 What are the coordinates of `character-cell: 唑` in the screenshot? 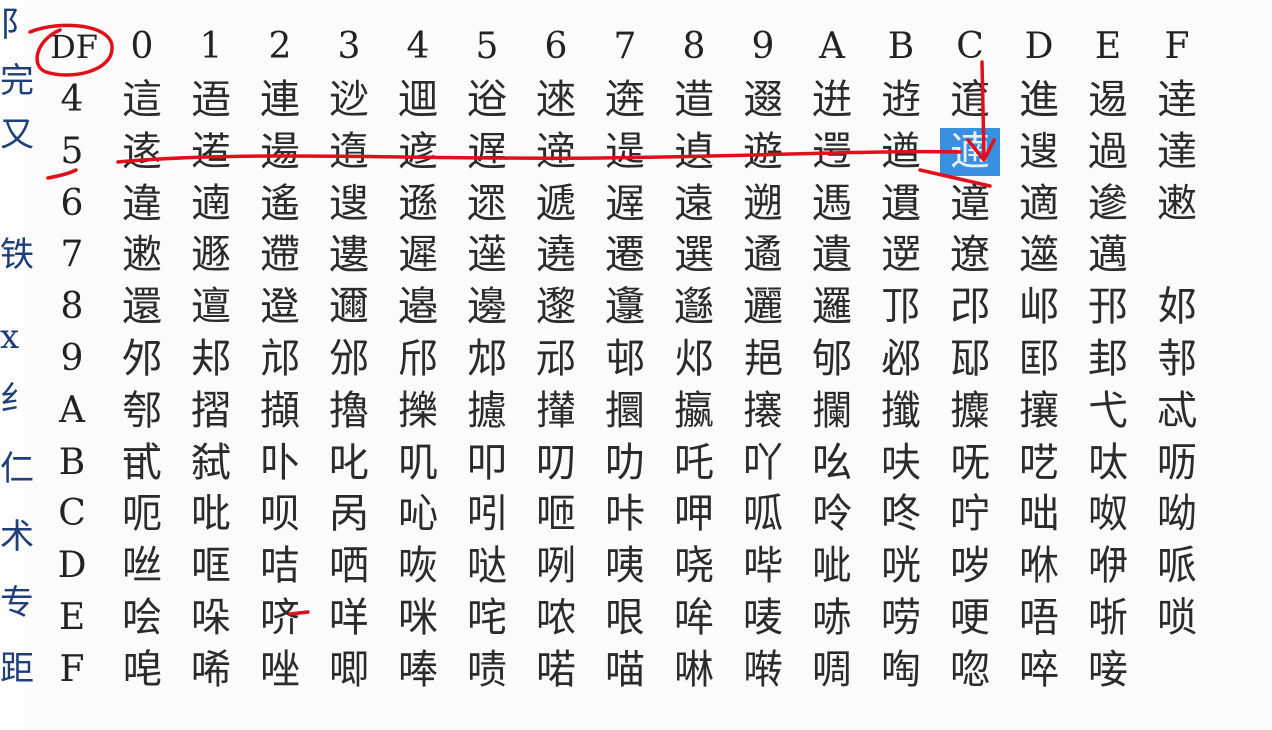 It's located at (280, 670).